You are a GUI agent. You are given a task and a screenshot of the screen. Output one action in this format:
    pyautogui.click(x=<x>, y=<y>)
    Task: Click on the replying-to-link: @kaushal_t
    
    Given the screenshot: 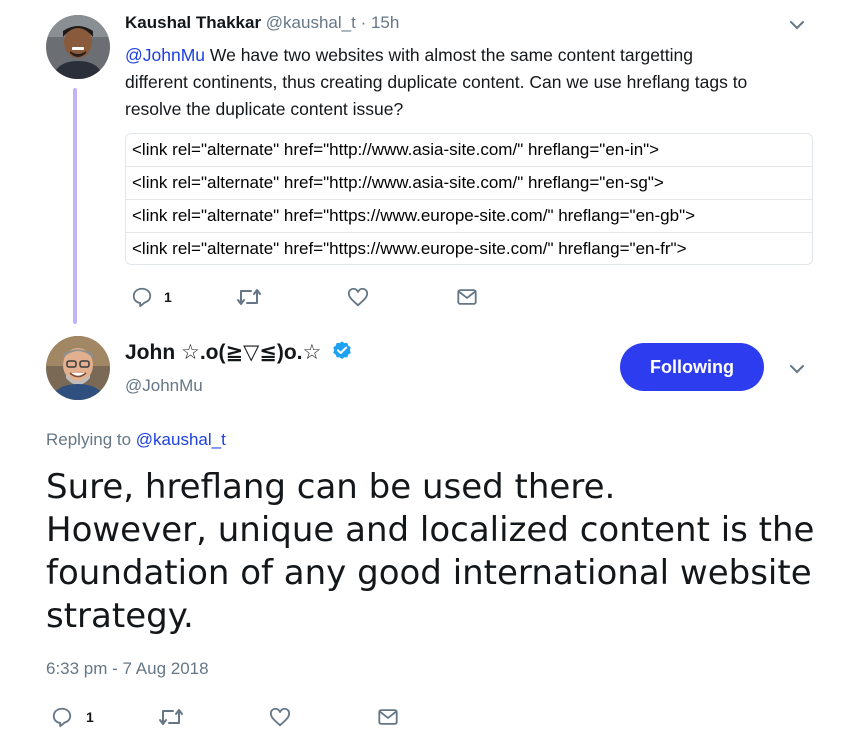 What is the action you would take?
    pyautogui.click(x=181, y=439)
    